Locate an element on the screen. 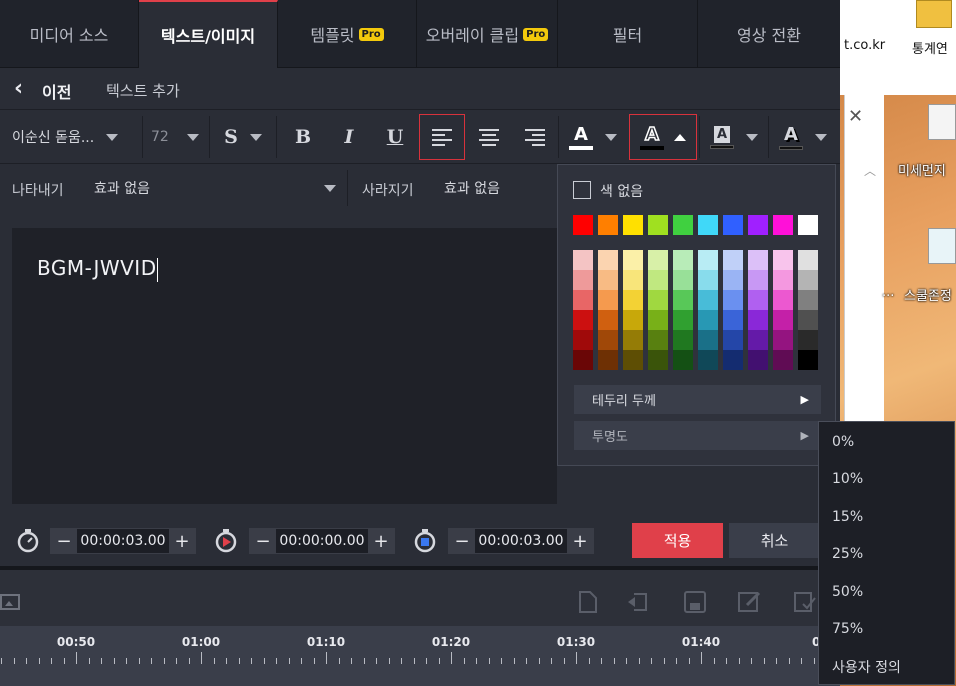  tab-text-image: 텍스트/이미지 is located at coordinates (208, 34).